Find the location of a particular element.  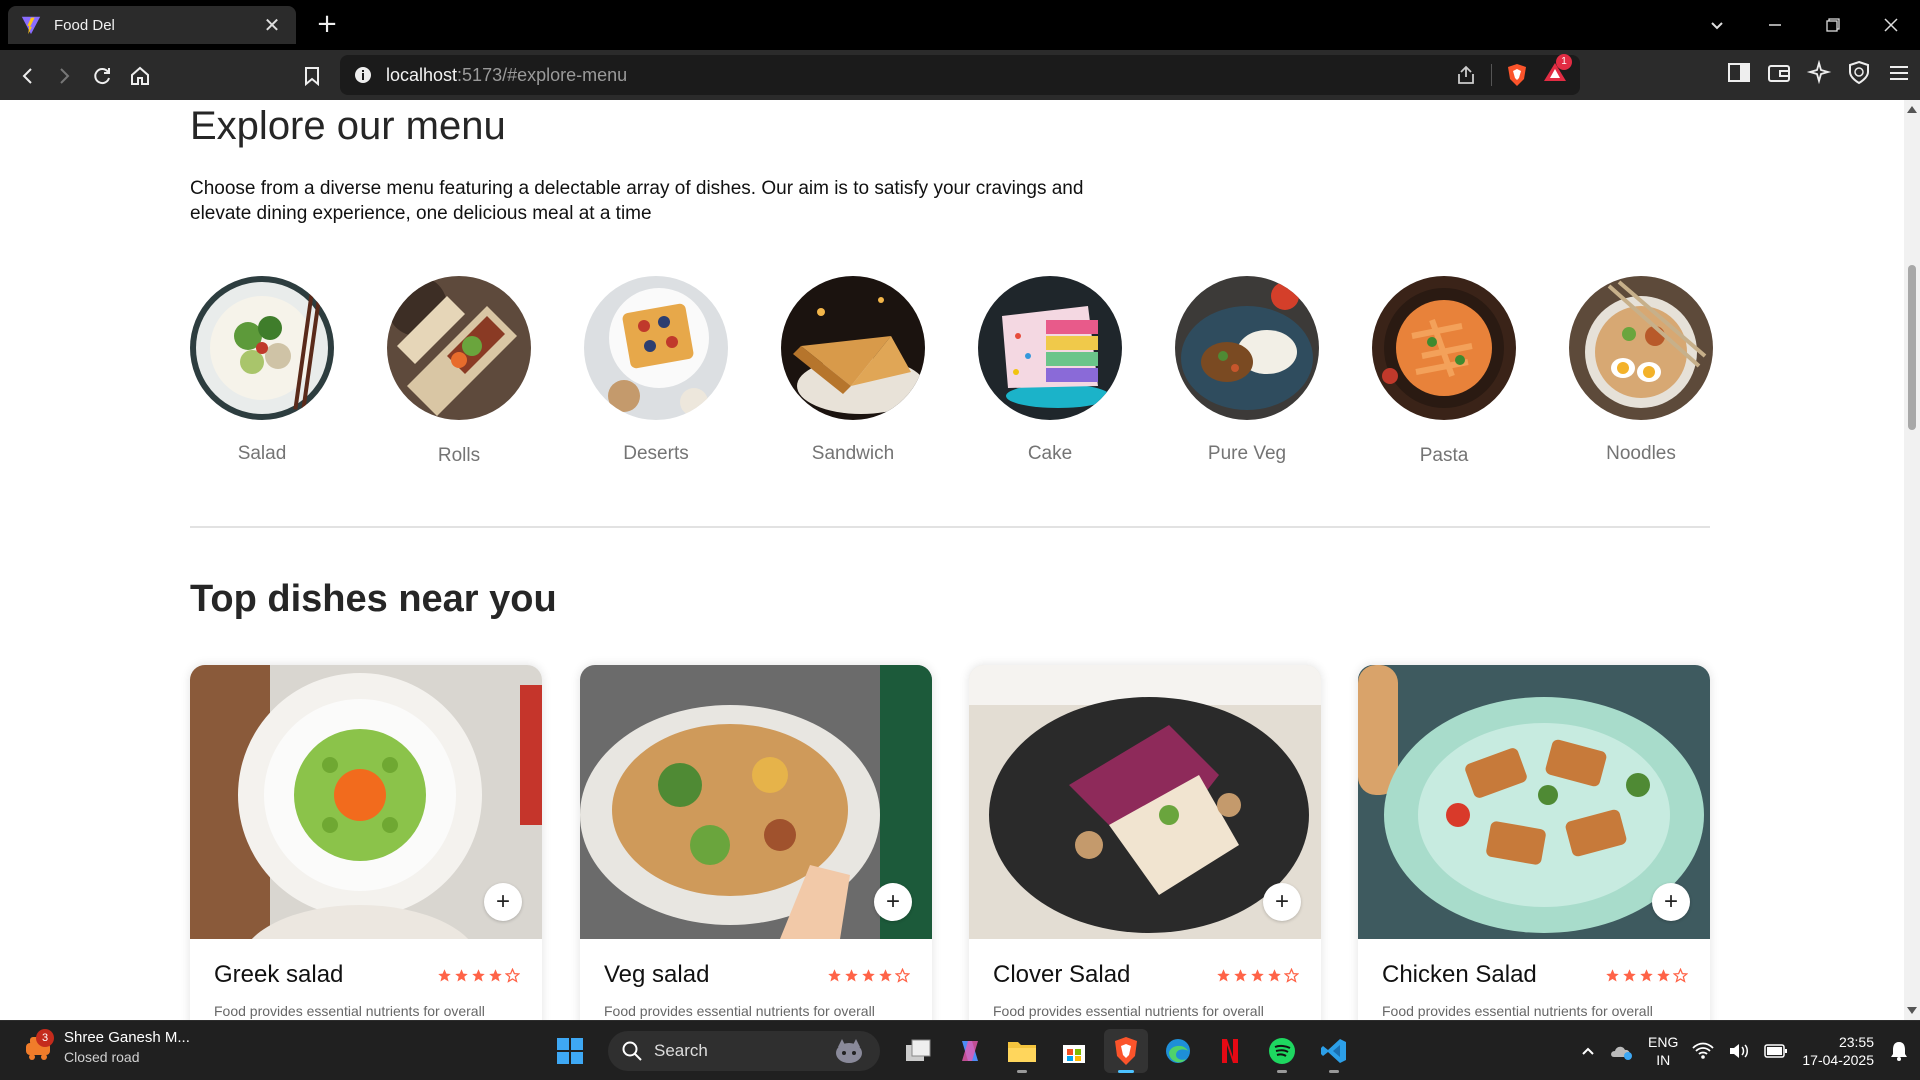

tab-list-icon is located at coordinates (1717, 25).